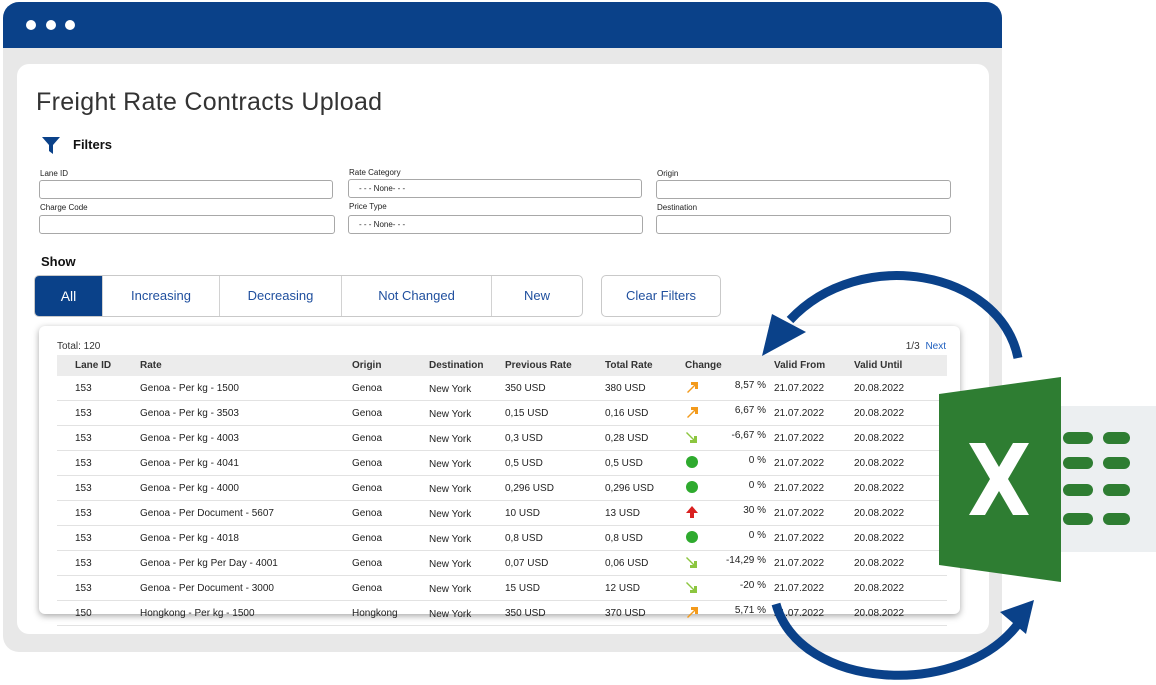 The width and height of the screenshot is (1156, 685). What do you see at coordinates (555, 365) in the screenshot?
I see `col-header-previous-rate: Previous Rate` at bounding box center [555, 365].